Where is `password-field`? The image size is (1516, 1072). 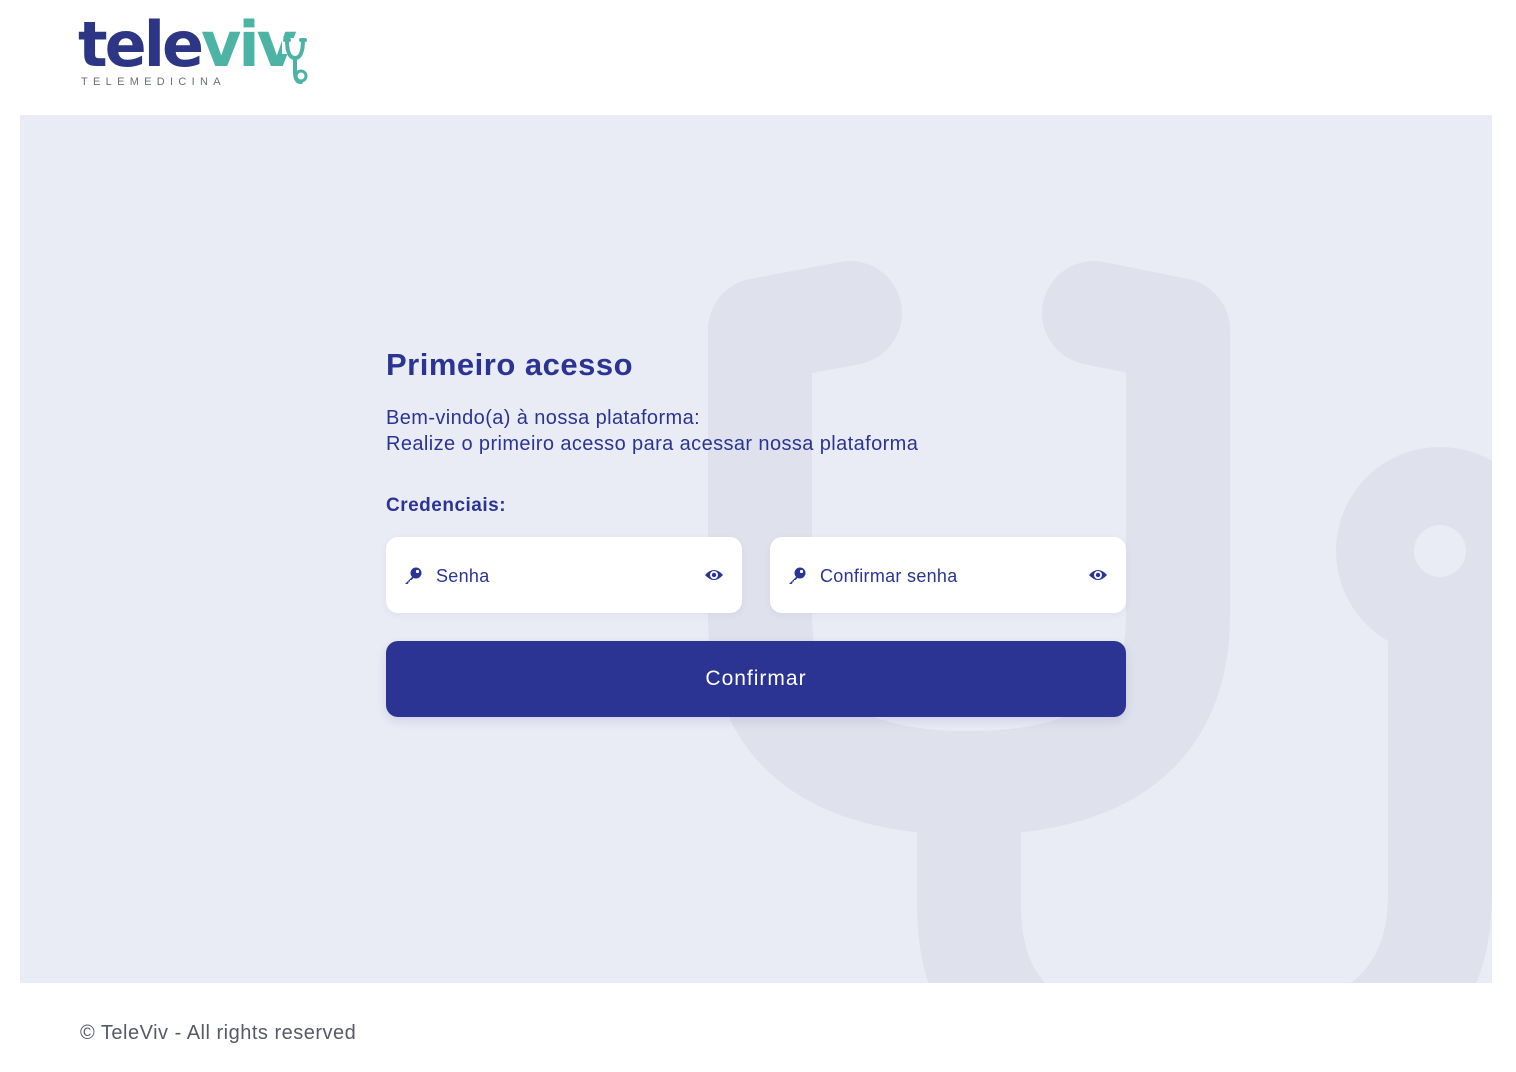
password-field is located at coordinates (564, 575).